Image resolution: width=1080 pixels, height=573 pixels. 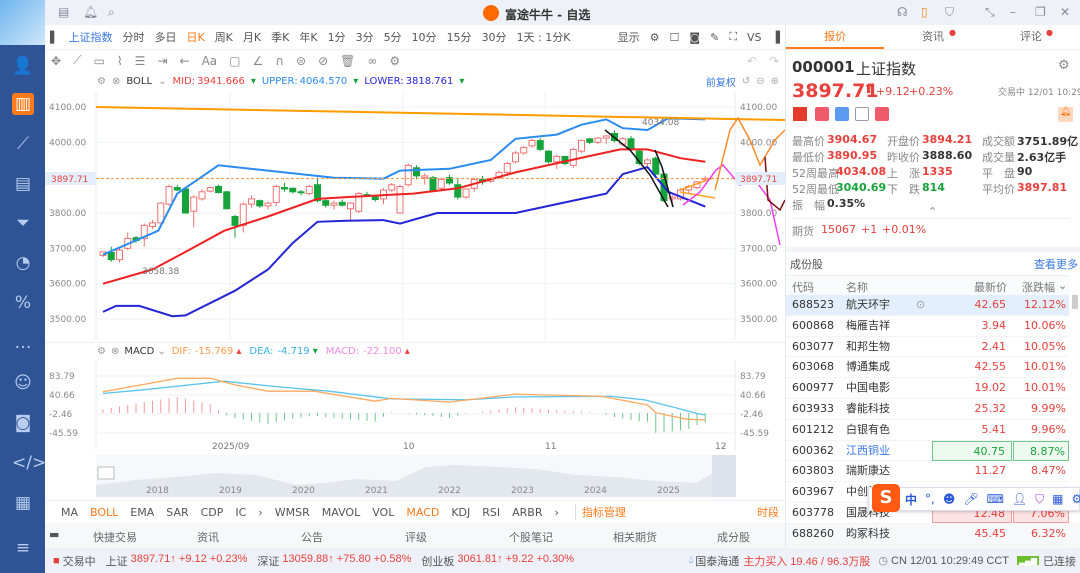 I want to click on notes-icon: ▦, so click(x=23, y=503).